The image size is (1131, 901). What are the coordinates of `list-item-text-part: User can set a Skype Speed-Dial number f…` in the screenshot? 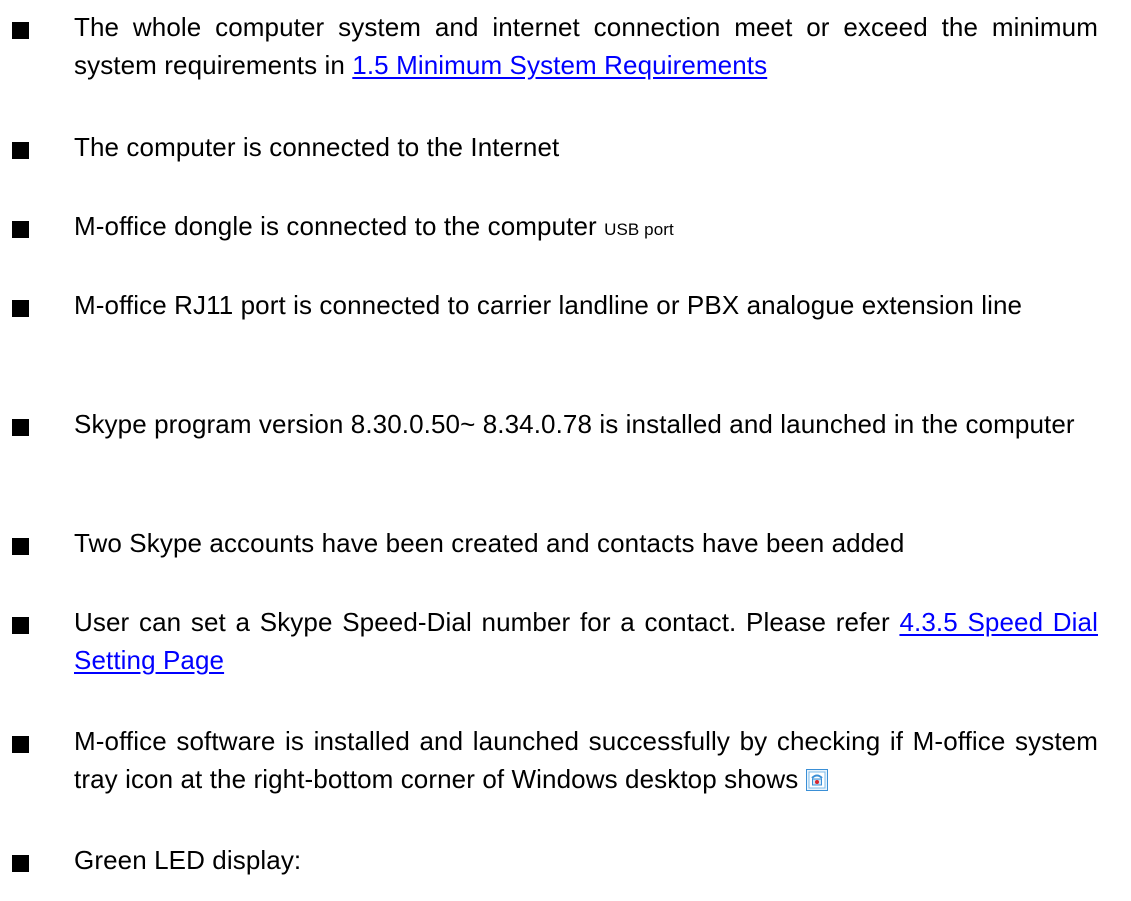 It's located at (487, 622).